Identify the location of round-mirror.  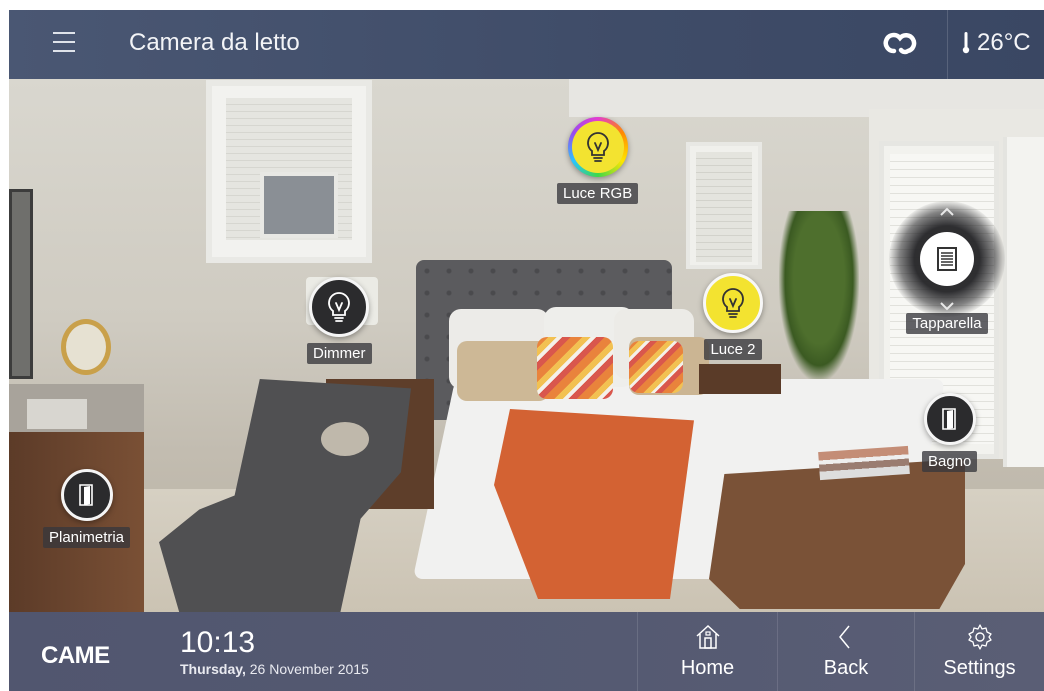
(86, 347).